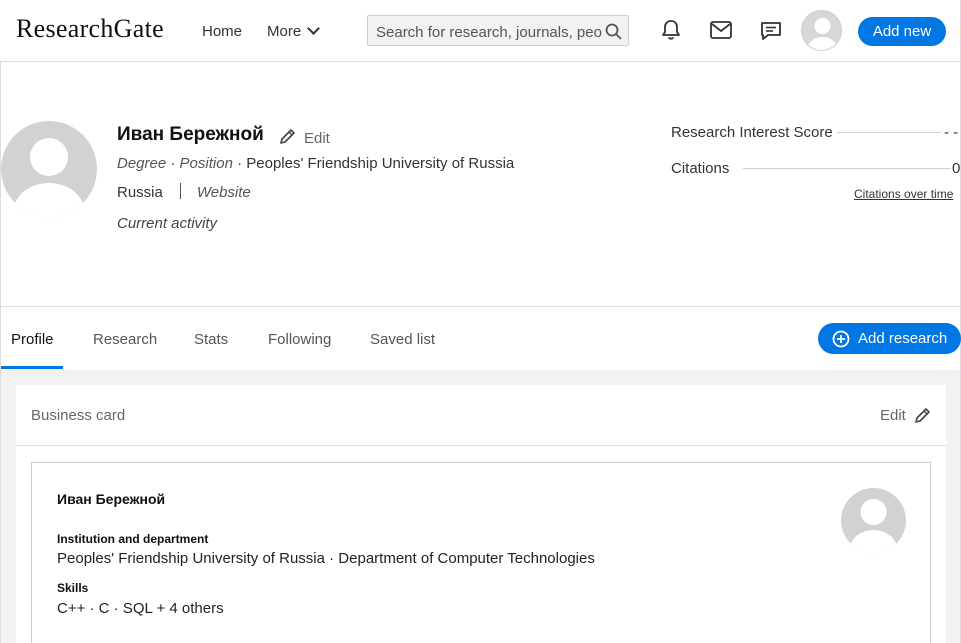  I want to click on search-box, so click(498, 30).